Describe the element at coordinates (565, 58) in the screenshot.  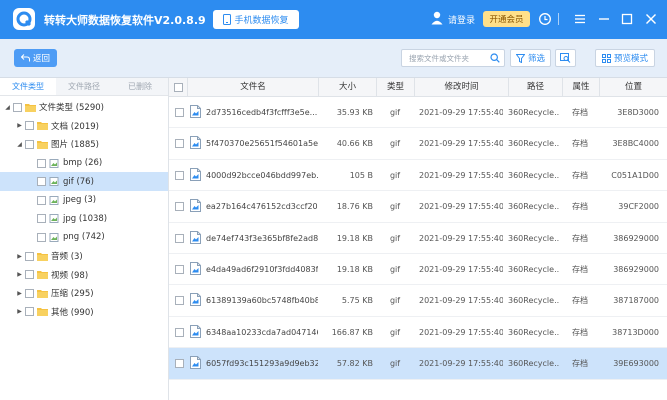
I see `image-search-button` at that location.